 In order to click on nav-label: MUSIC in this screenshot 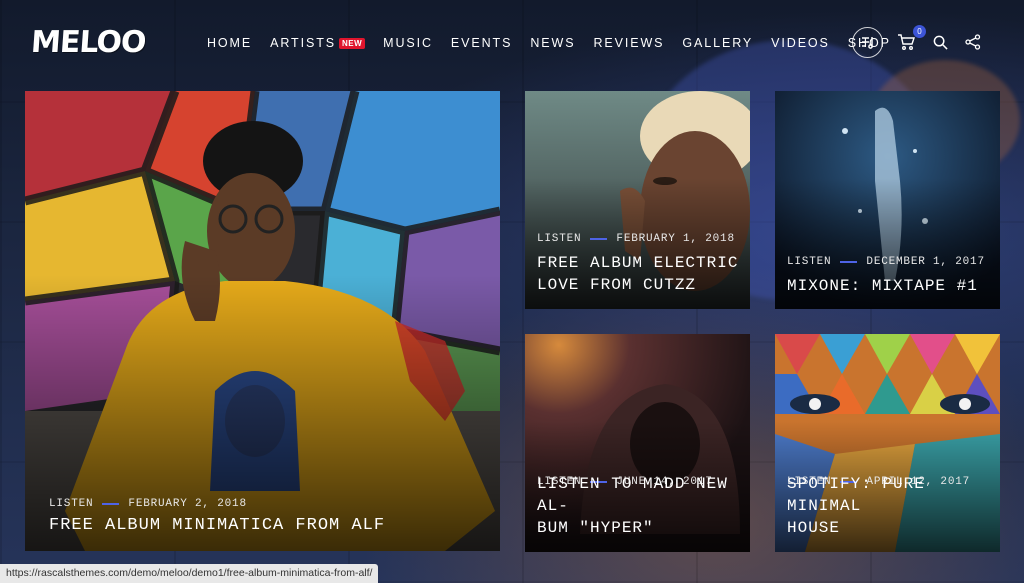, I will do `click(408, 43)`.